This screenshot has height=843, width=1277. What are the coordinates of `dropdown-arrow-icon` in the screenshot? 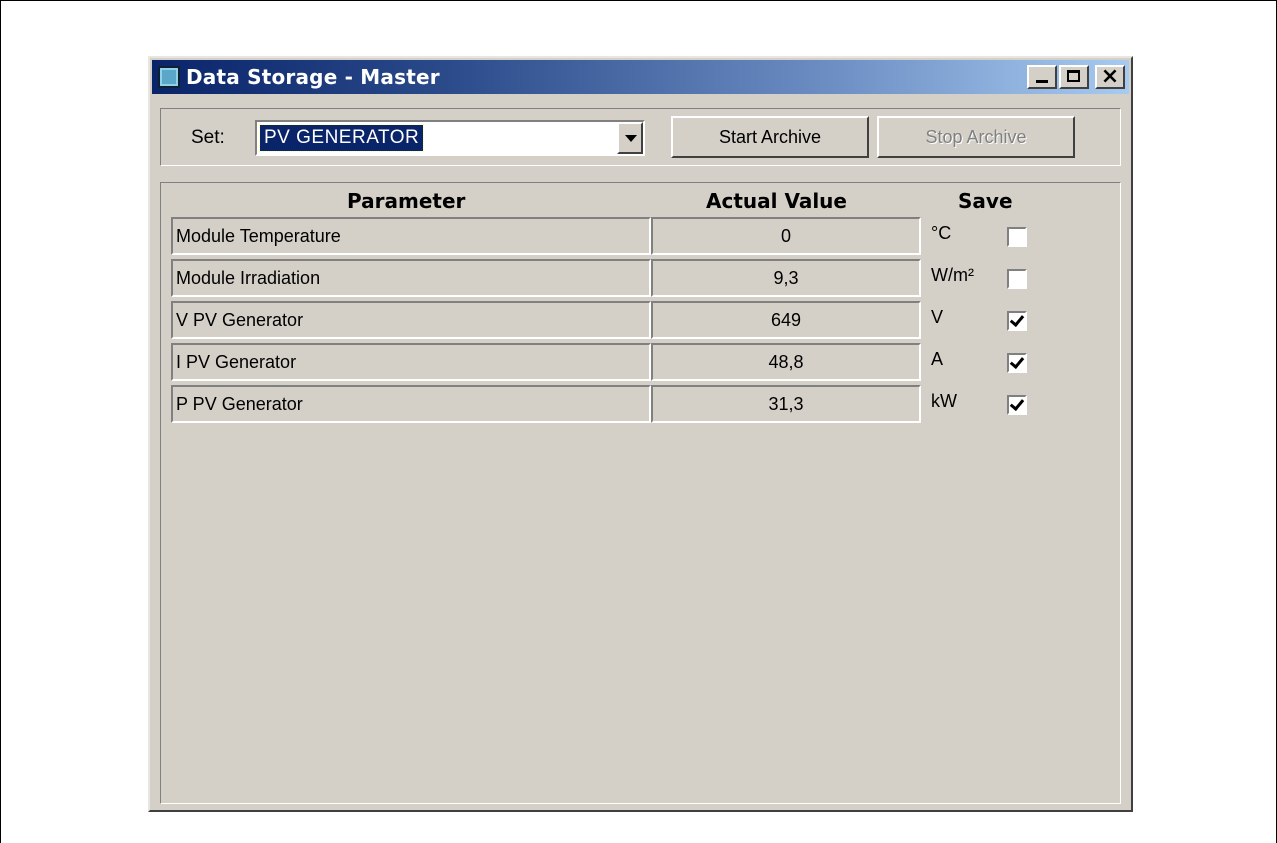 It's located at (630, 138).